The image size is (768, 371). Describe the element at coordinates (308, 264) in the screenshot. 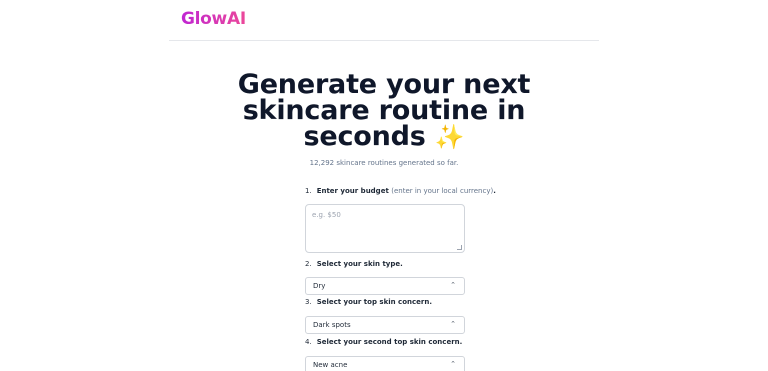

I see `step-2-number: 2.` at that location.